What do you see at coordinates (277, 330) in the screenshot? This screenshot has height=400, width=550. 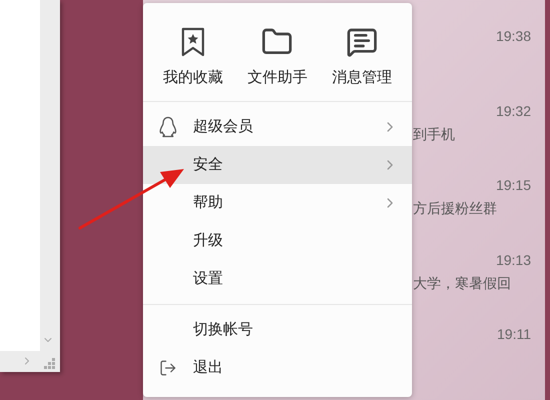 I see `menu-item: 切换帐号` at bounding box center [277, 330].